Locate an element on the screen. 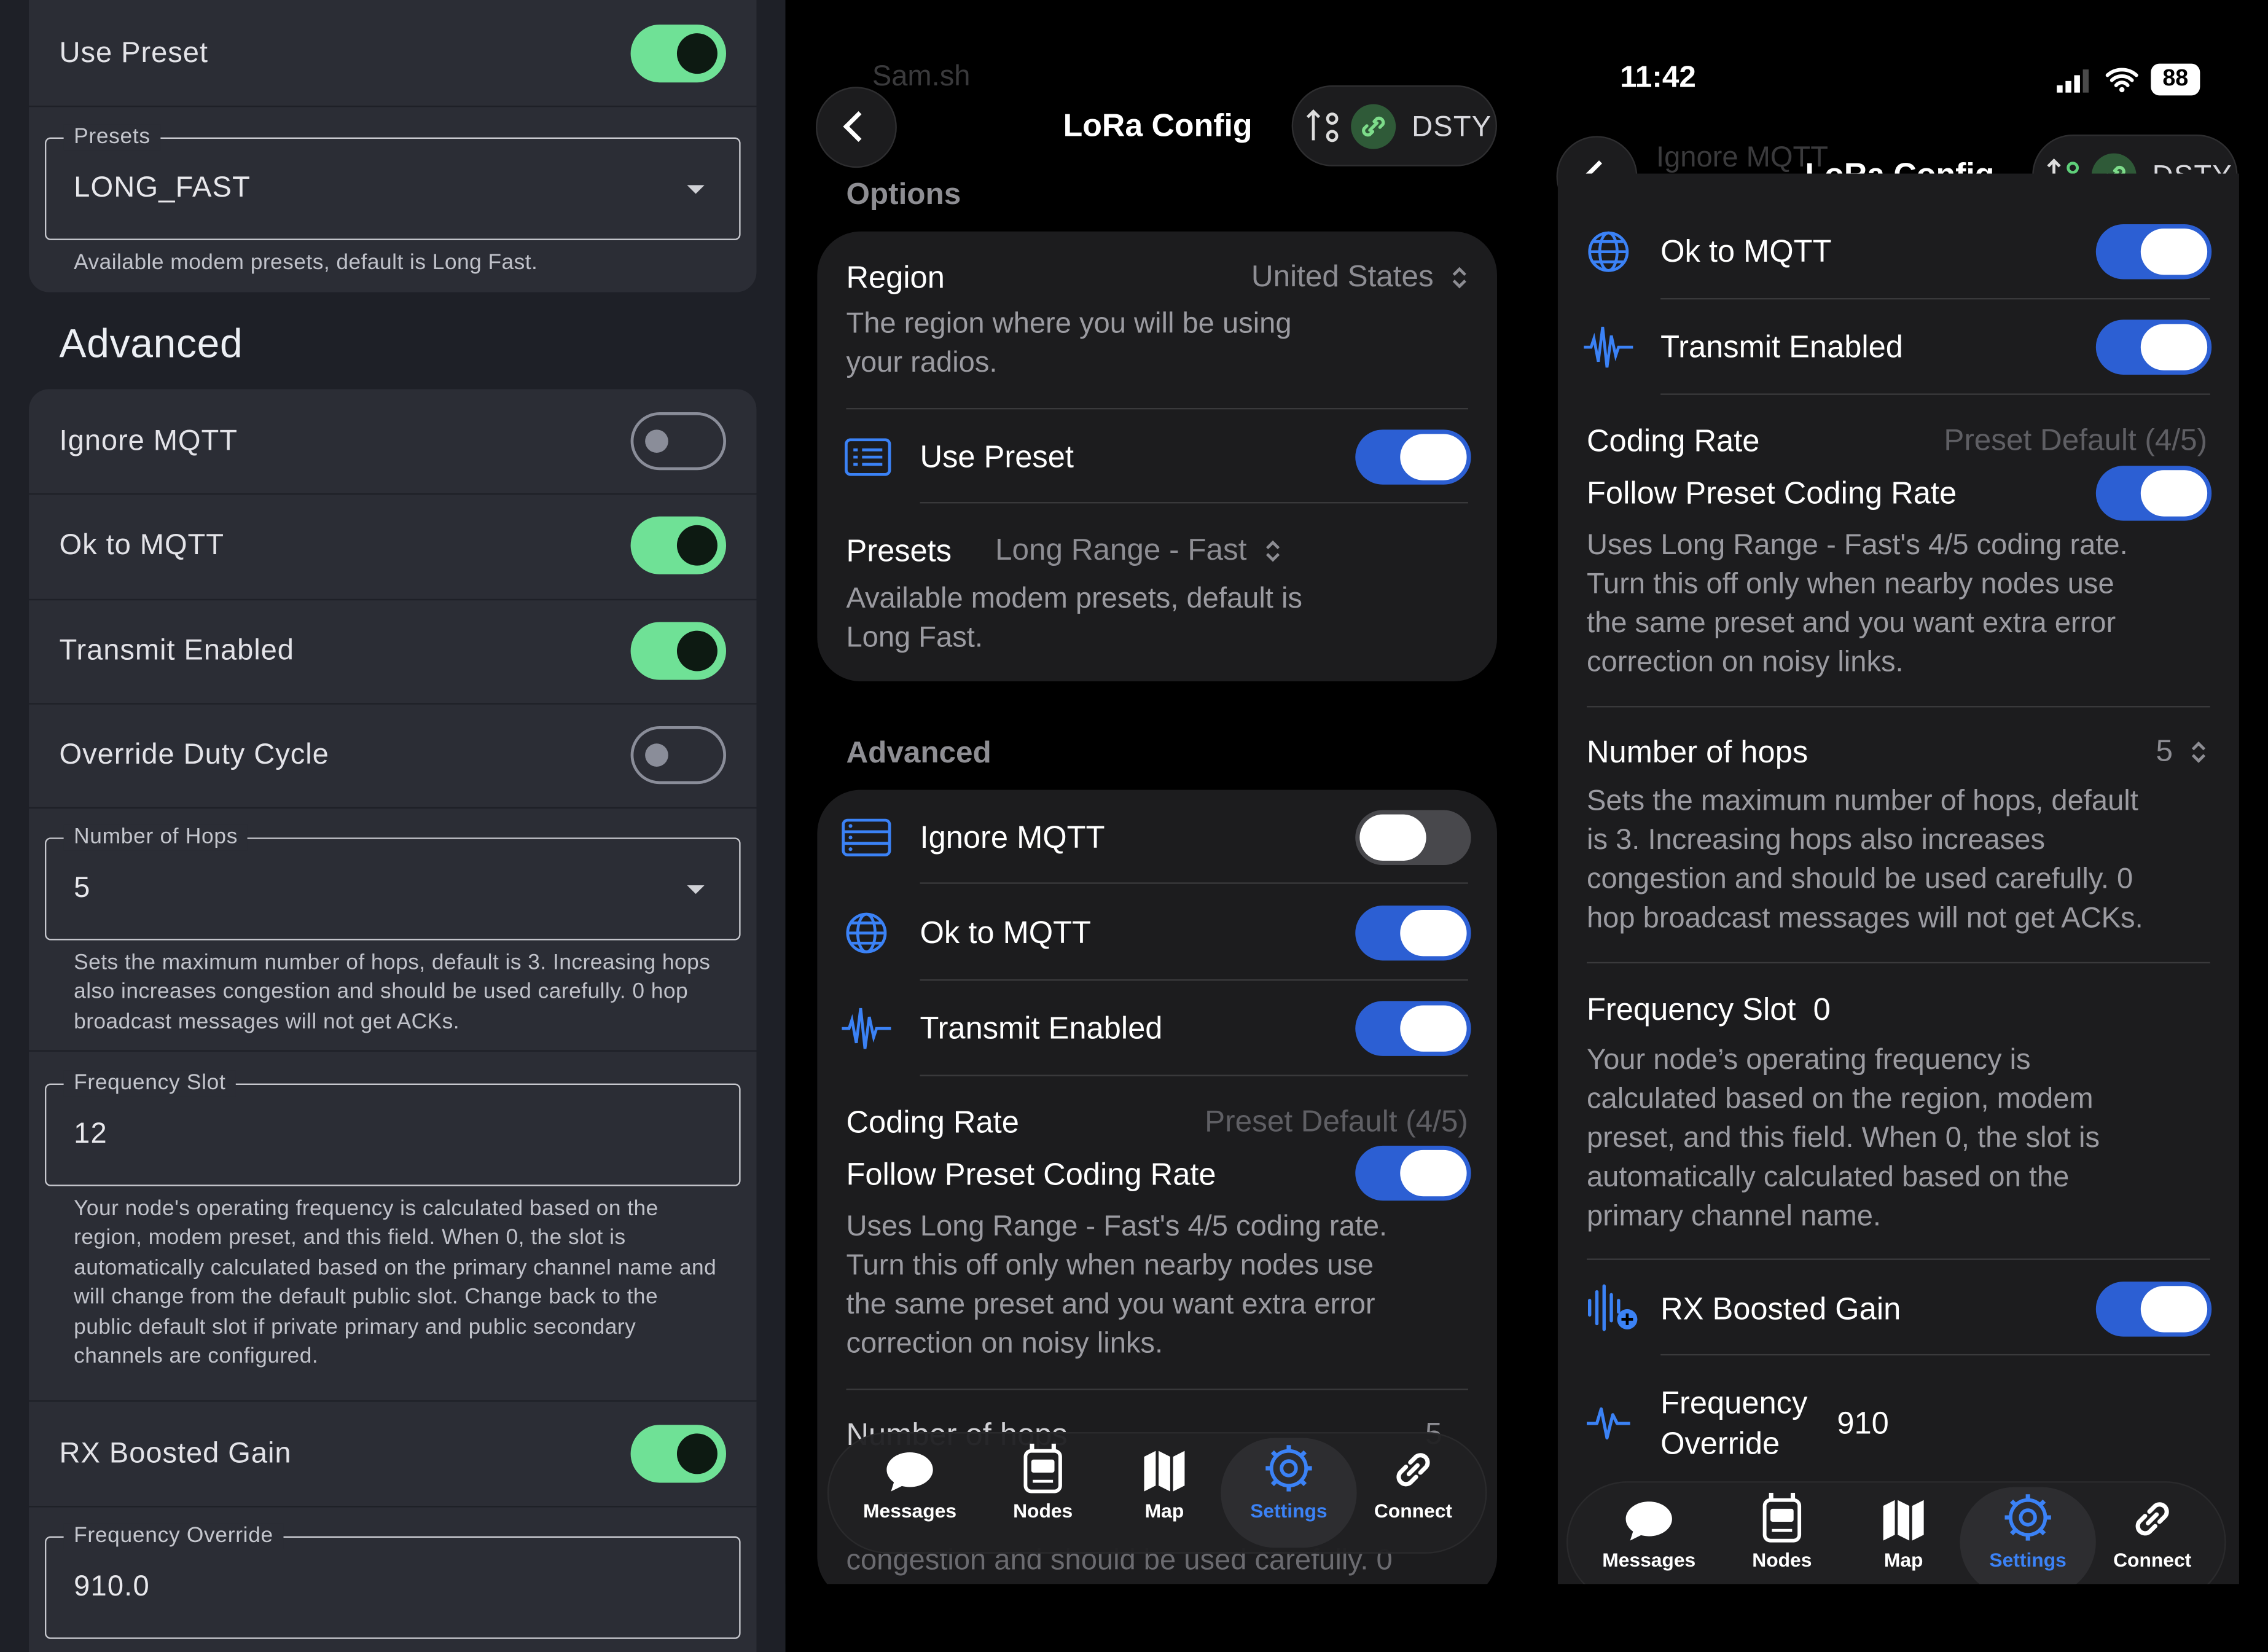  transmit-enabled-row: Transmit Enabled is located at coordinates (393, 651).